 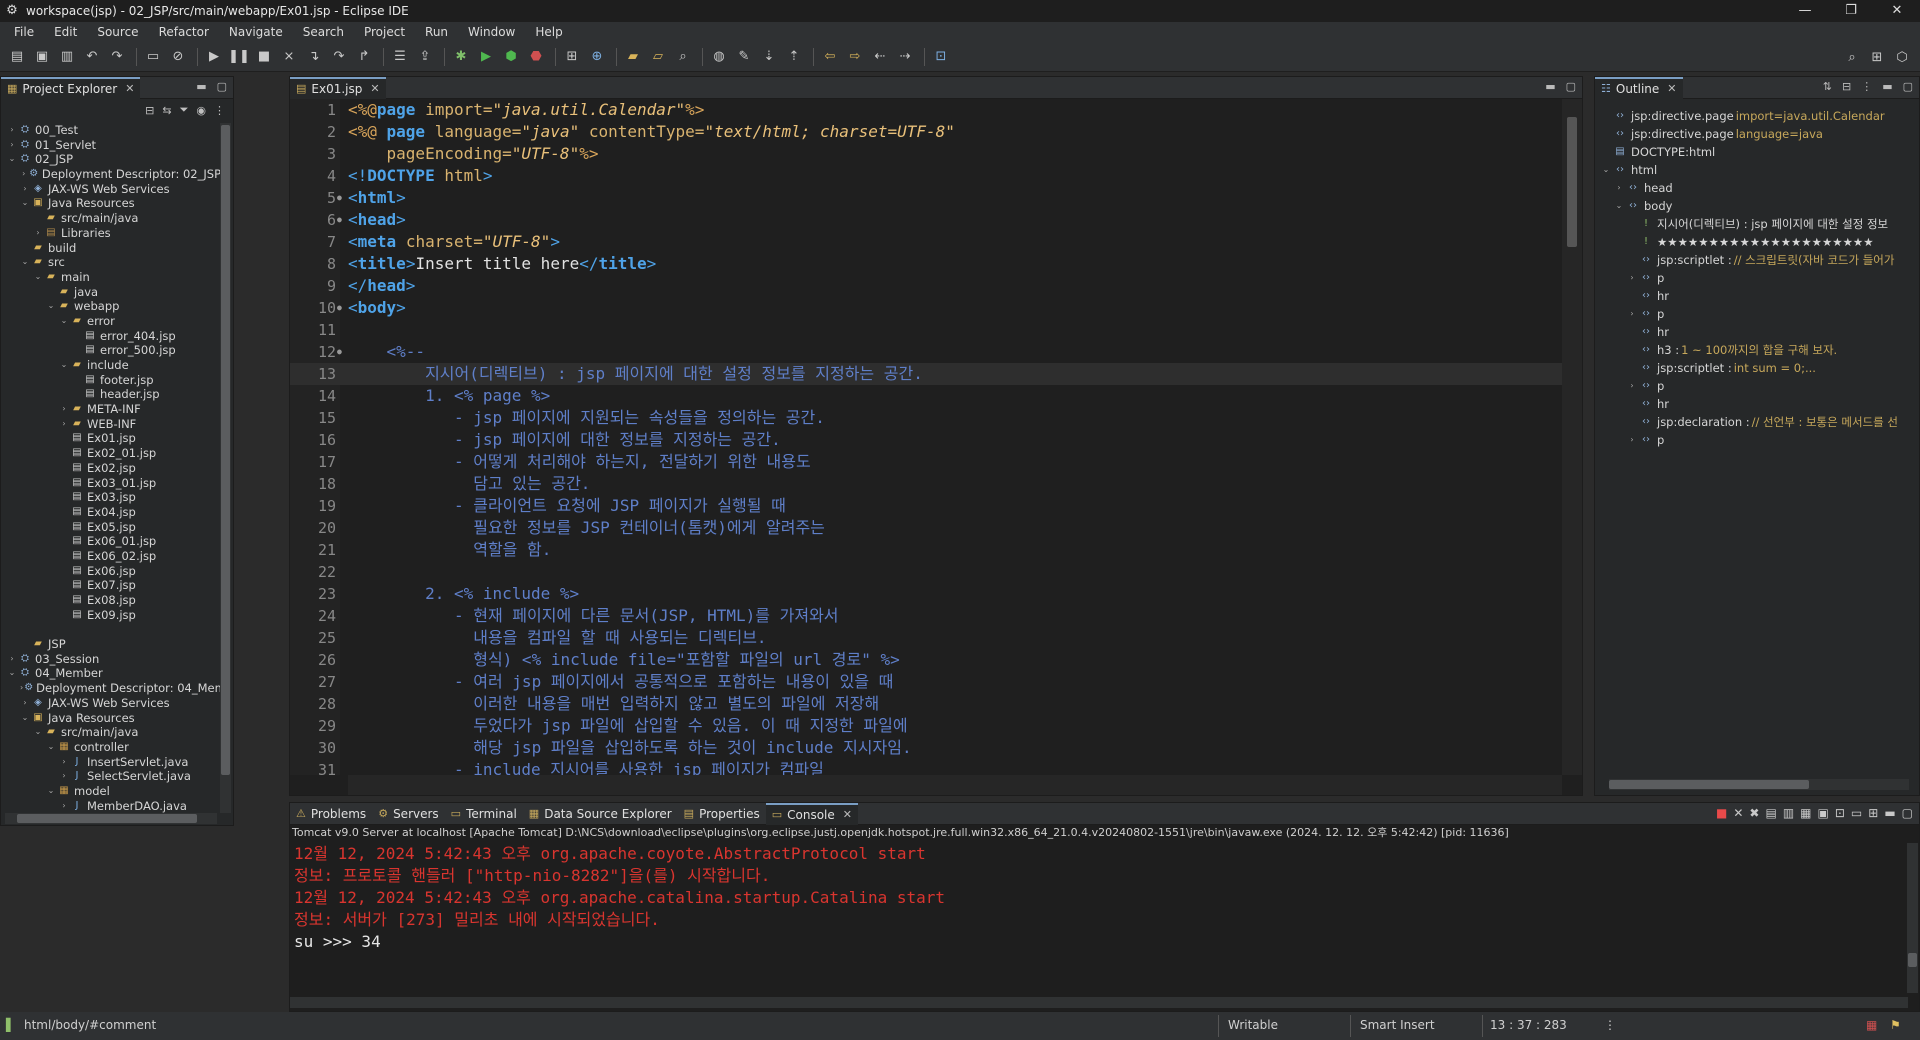 What do you see at coordinates (1750, 224) in the screenshot?
I see `outline-item: ! 지시어(디렉티브) : jsp 페이지에 대한 설정 정보` at bounding box center [1750, 224].